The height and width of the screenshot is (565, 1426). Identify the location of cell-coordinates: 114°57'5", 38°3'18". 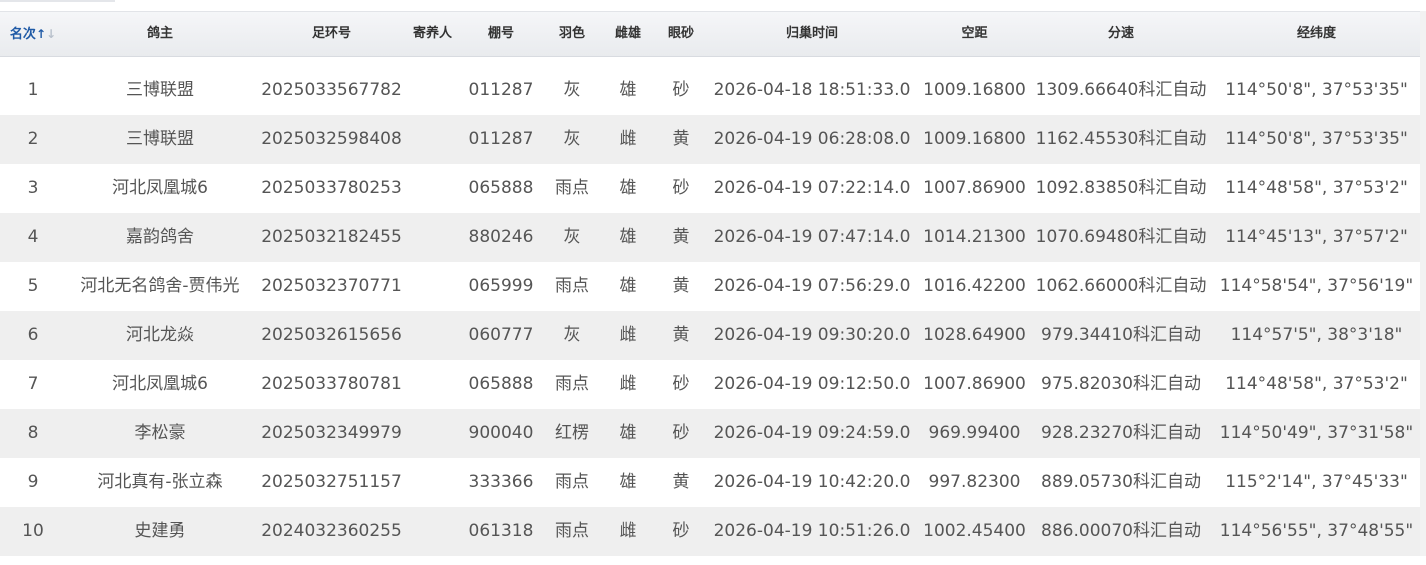
(1316, 335).